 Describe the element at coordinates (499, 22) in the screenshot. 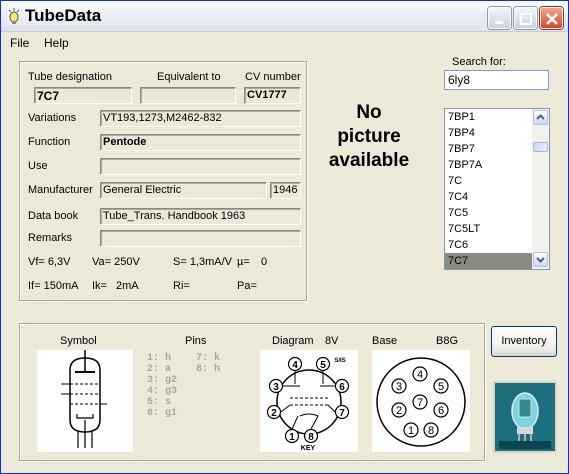

I see `minimize-icon` at that location.